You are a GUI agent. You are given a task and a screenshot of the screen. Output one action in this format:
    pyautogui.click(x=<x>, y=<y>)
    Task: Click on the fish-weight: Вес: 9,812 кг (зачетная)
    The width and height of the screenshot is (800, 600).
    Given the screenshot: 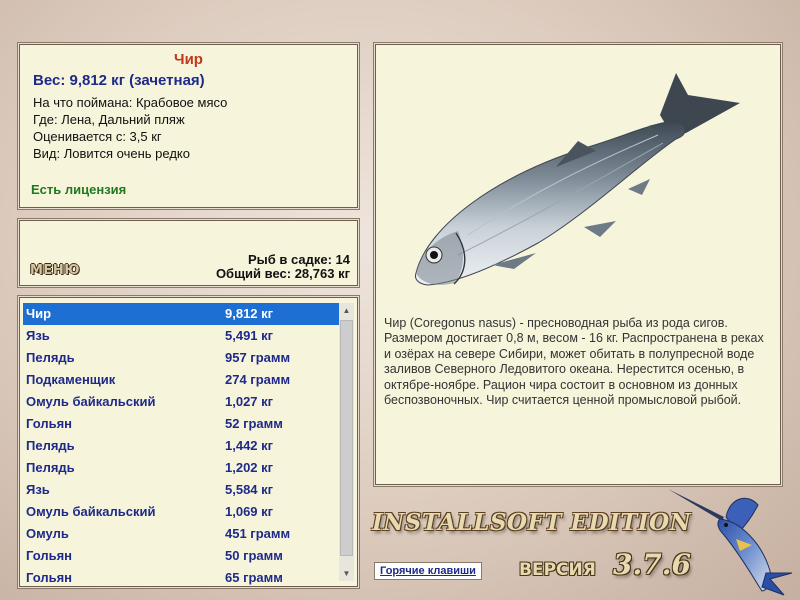 What is the action you would take?
    pyautogui.click(x=119, y=80)
    